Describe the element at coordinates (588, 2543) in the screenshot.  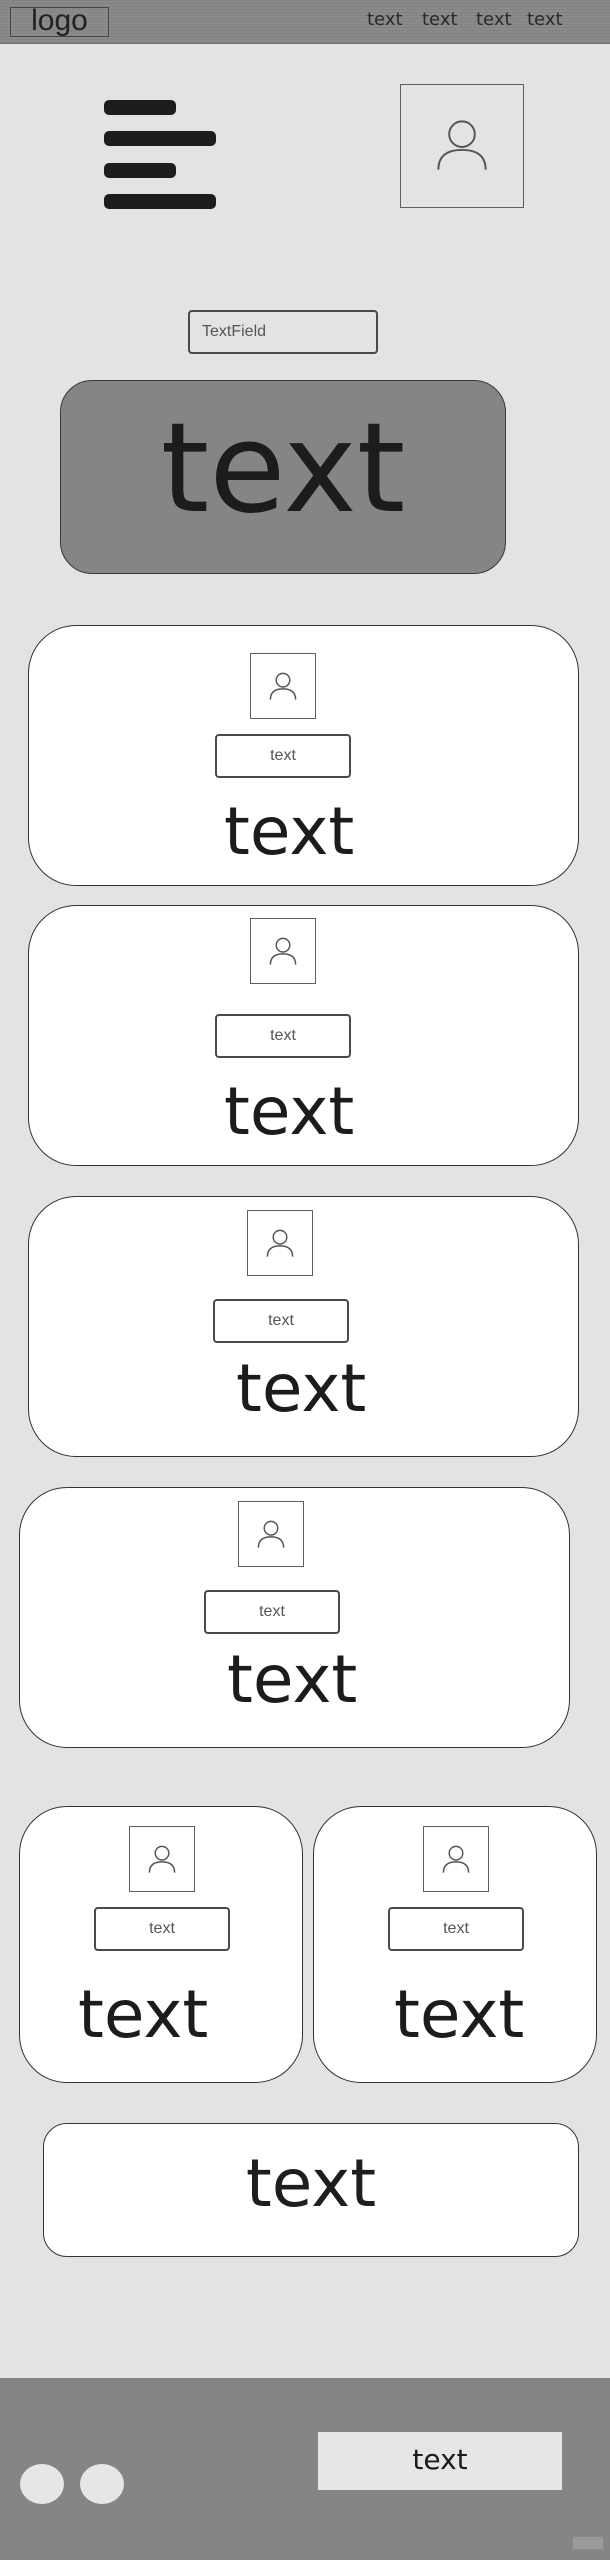
I see `corner-handle` at that location.